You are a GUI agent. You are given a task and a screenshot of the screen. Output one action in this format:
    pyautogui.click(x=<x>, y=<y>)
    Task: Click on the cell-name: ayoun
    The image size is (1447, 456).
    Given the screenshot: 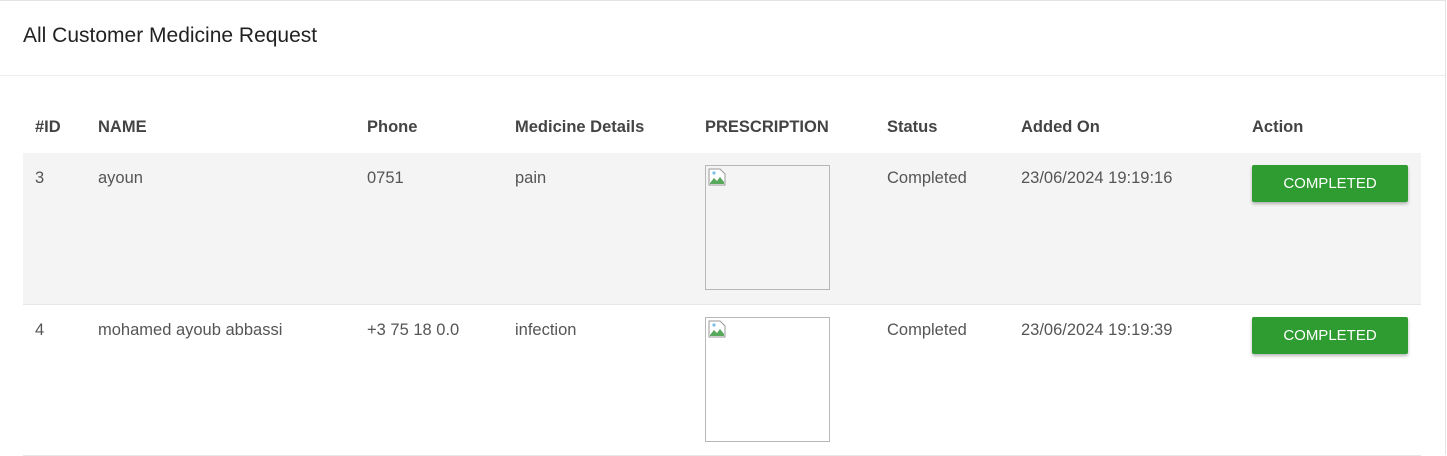 What is the action you would take?
    pyautogui.click(x=220, y=229)
    